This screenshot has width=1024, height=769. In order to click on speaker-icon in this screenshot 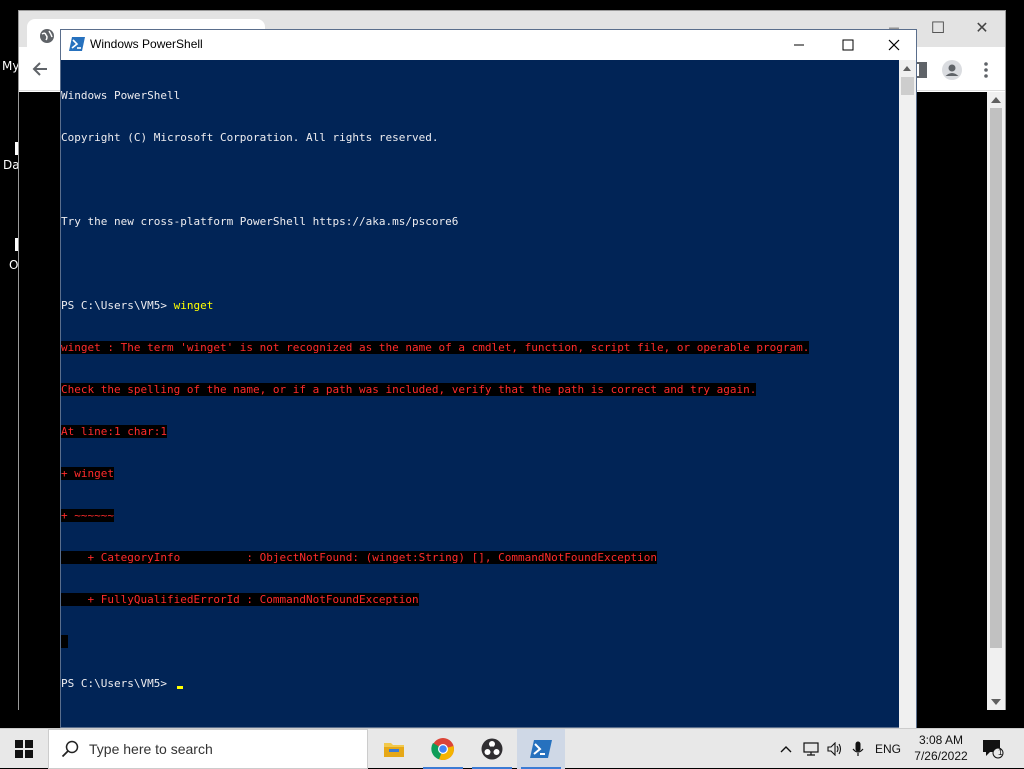, I will do `click(834, 749)`.